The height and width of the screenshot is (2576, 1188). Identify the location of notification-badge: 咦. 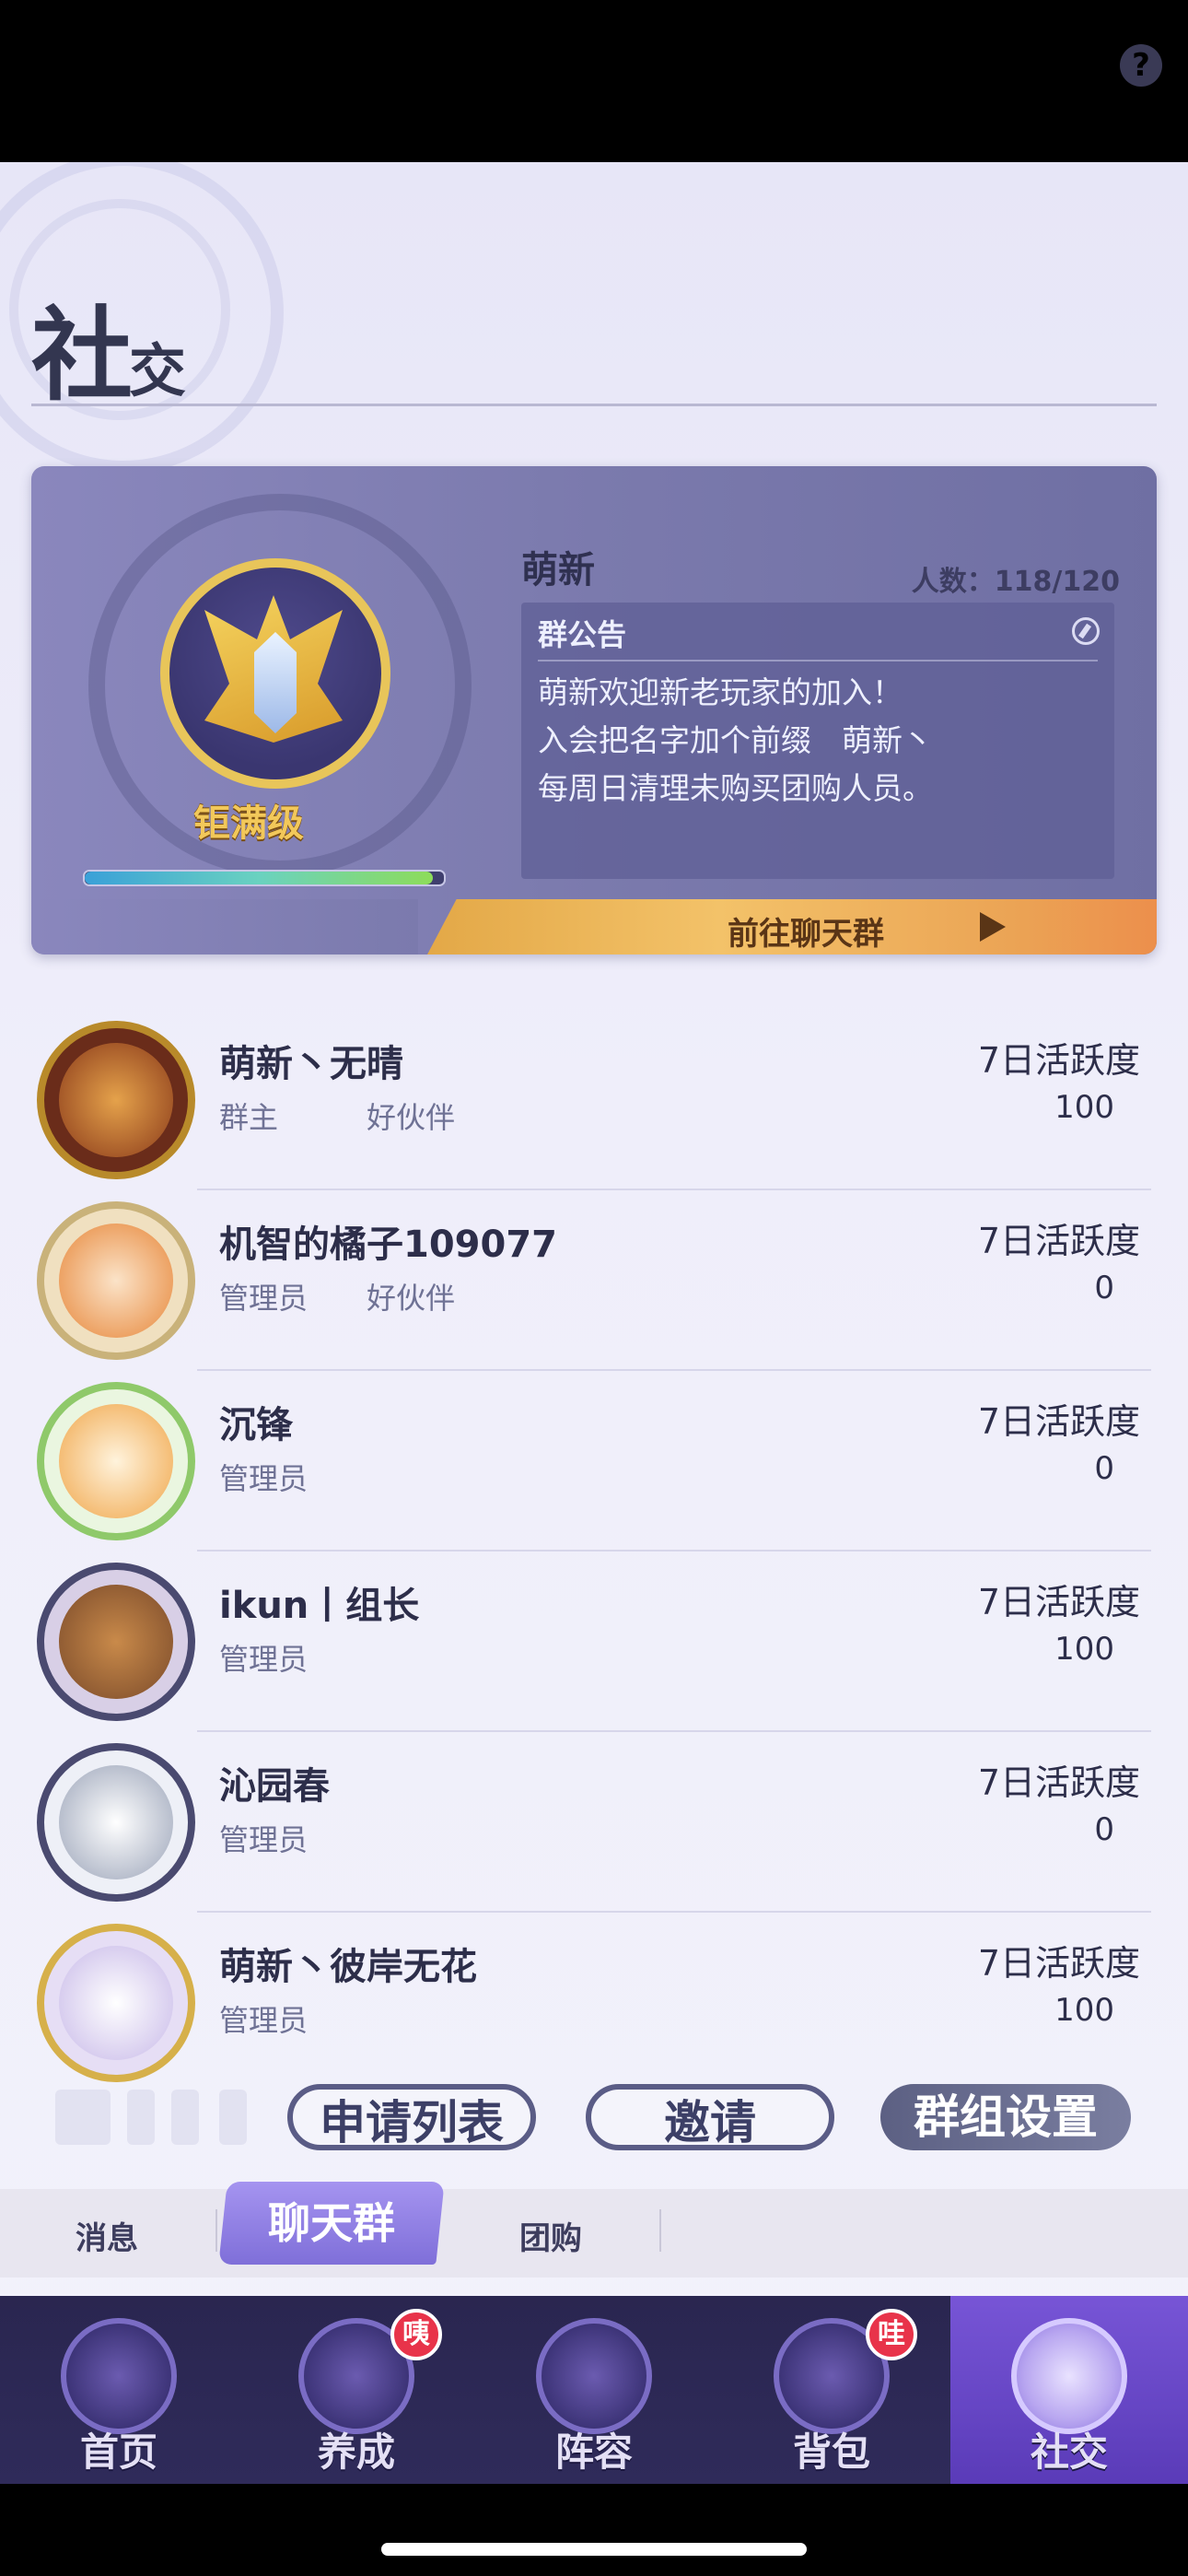
(416, 2334).